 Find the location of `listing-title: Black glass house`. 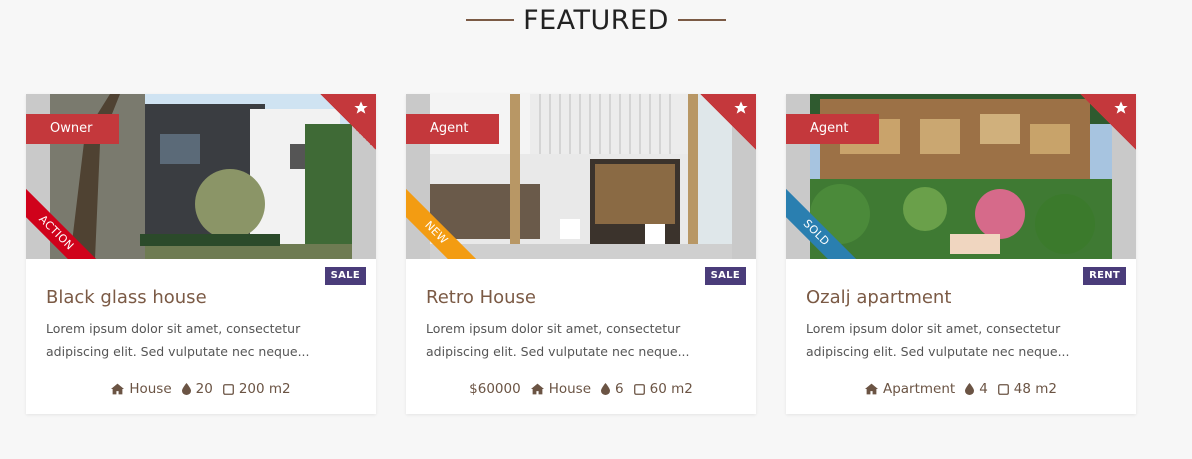

listing-title: Black glass house is located at coordinates (126, 297).